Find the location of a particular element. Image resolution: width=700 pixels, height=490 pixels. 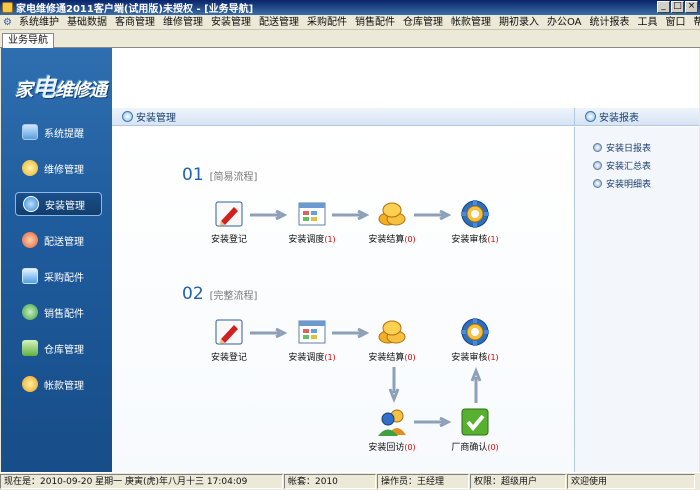

report-summary: 安装汇总表 is located at coordinates (622, 165).